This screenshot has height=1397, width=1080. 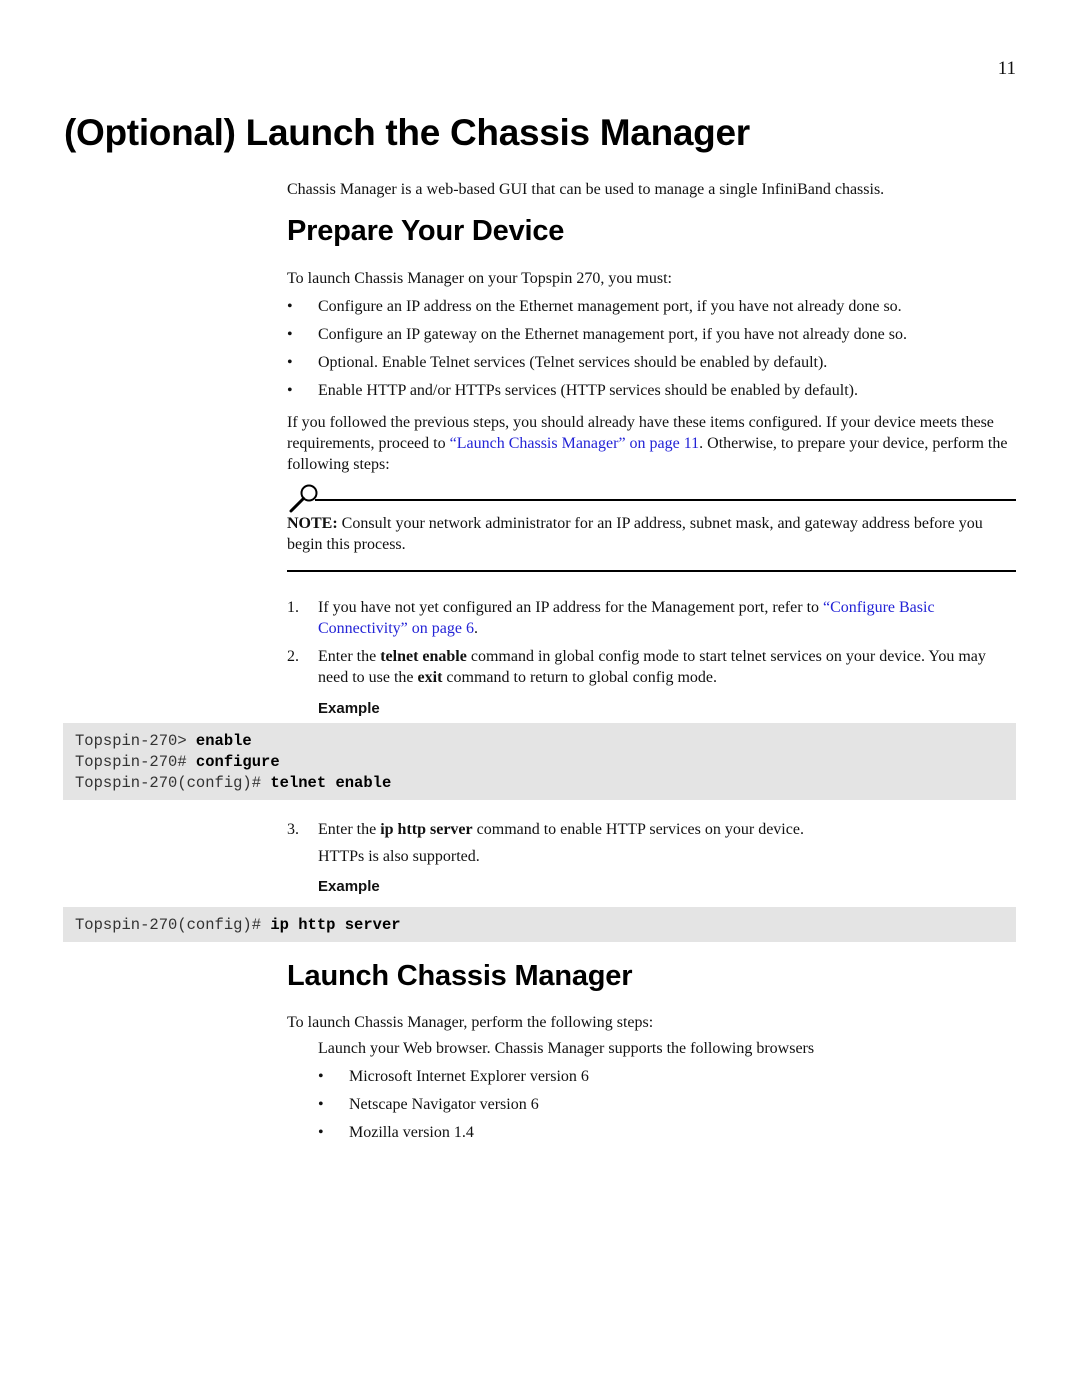 What do you see at coordinates (302, 498) in the screenshot?
I see `magnifier-icon` at bounding box center [302, 498].